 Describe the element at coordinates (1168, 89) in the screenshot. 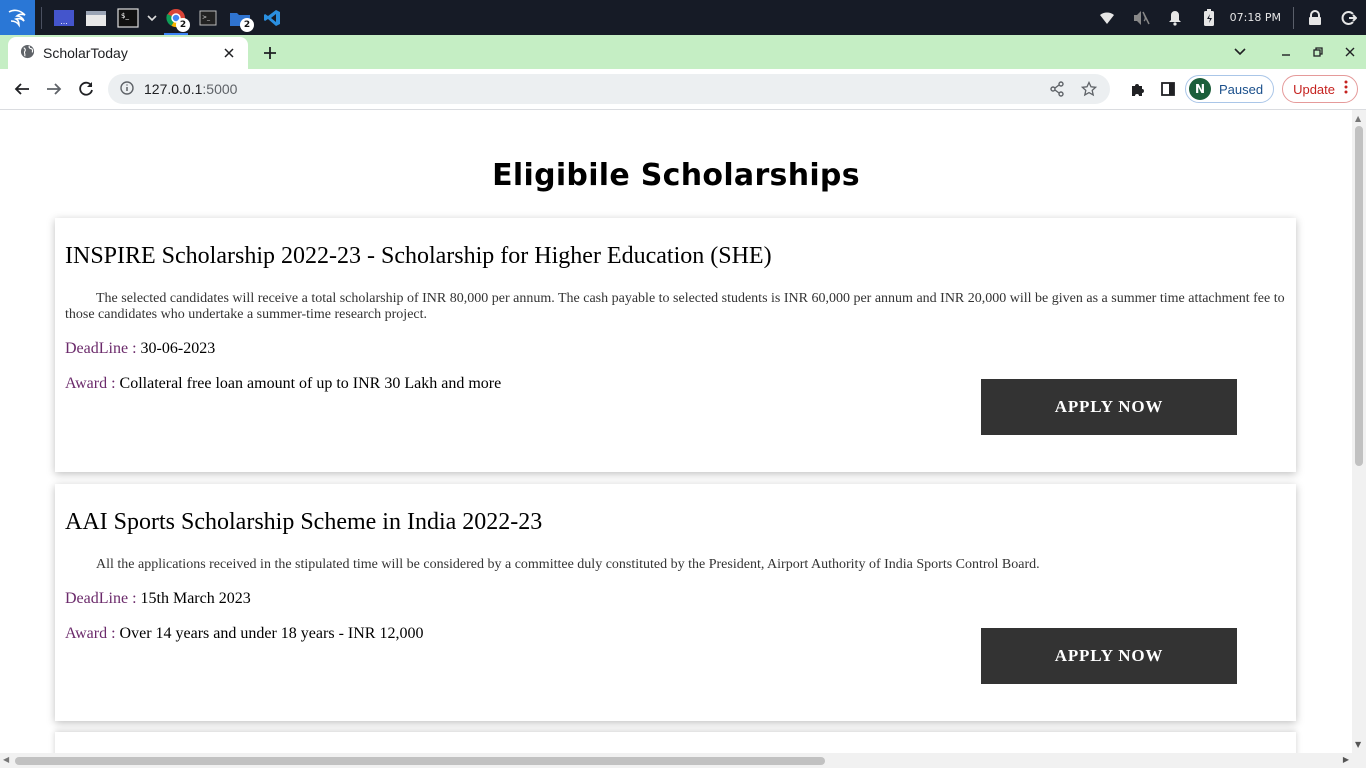

I see `side-panel-icon` at that location.